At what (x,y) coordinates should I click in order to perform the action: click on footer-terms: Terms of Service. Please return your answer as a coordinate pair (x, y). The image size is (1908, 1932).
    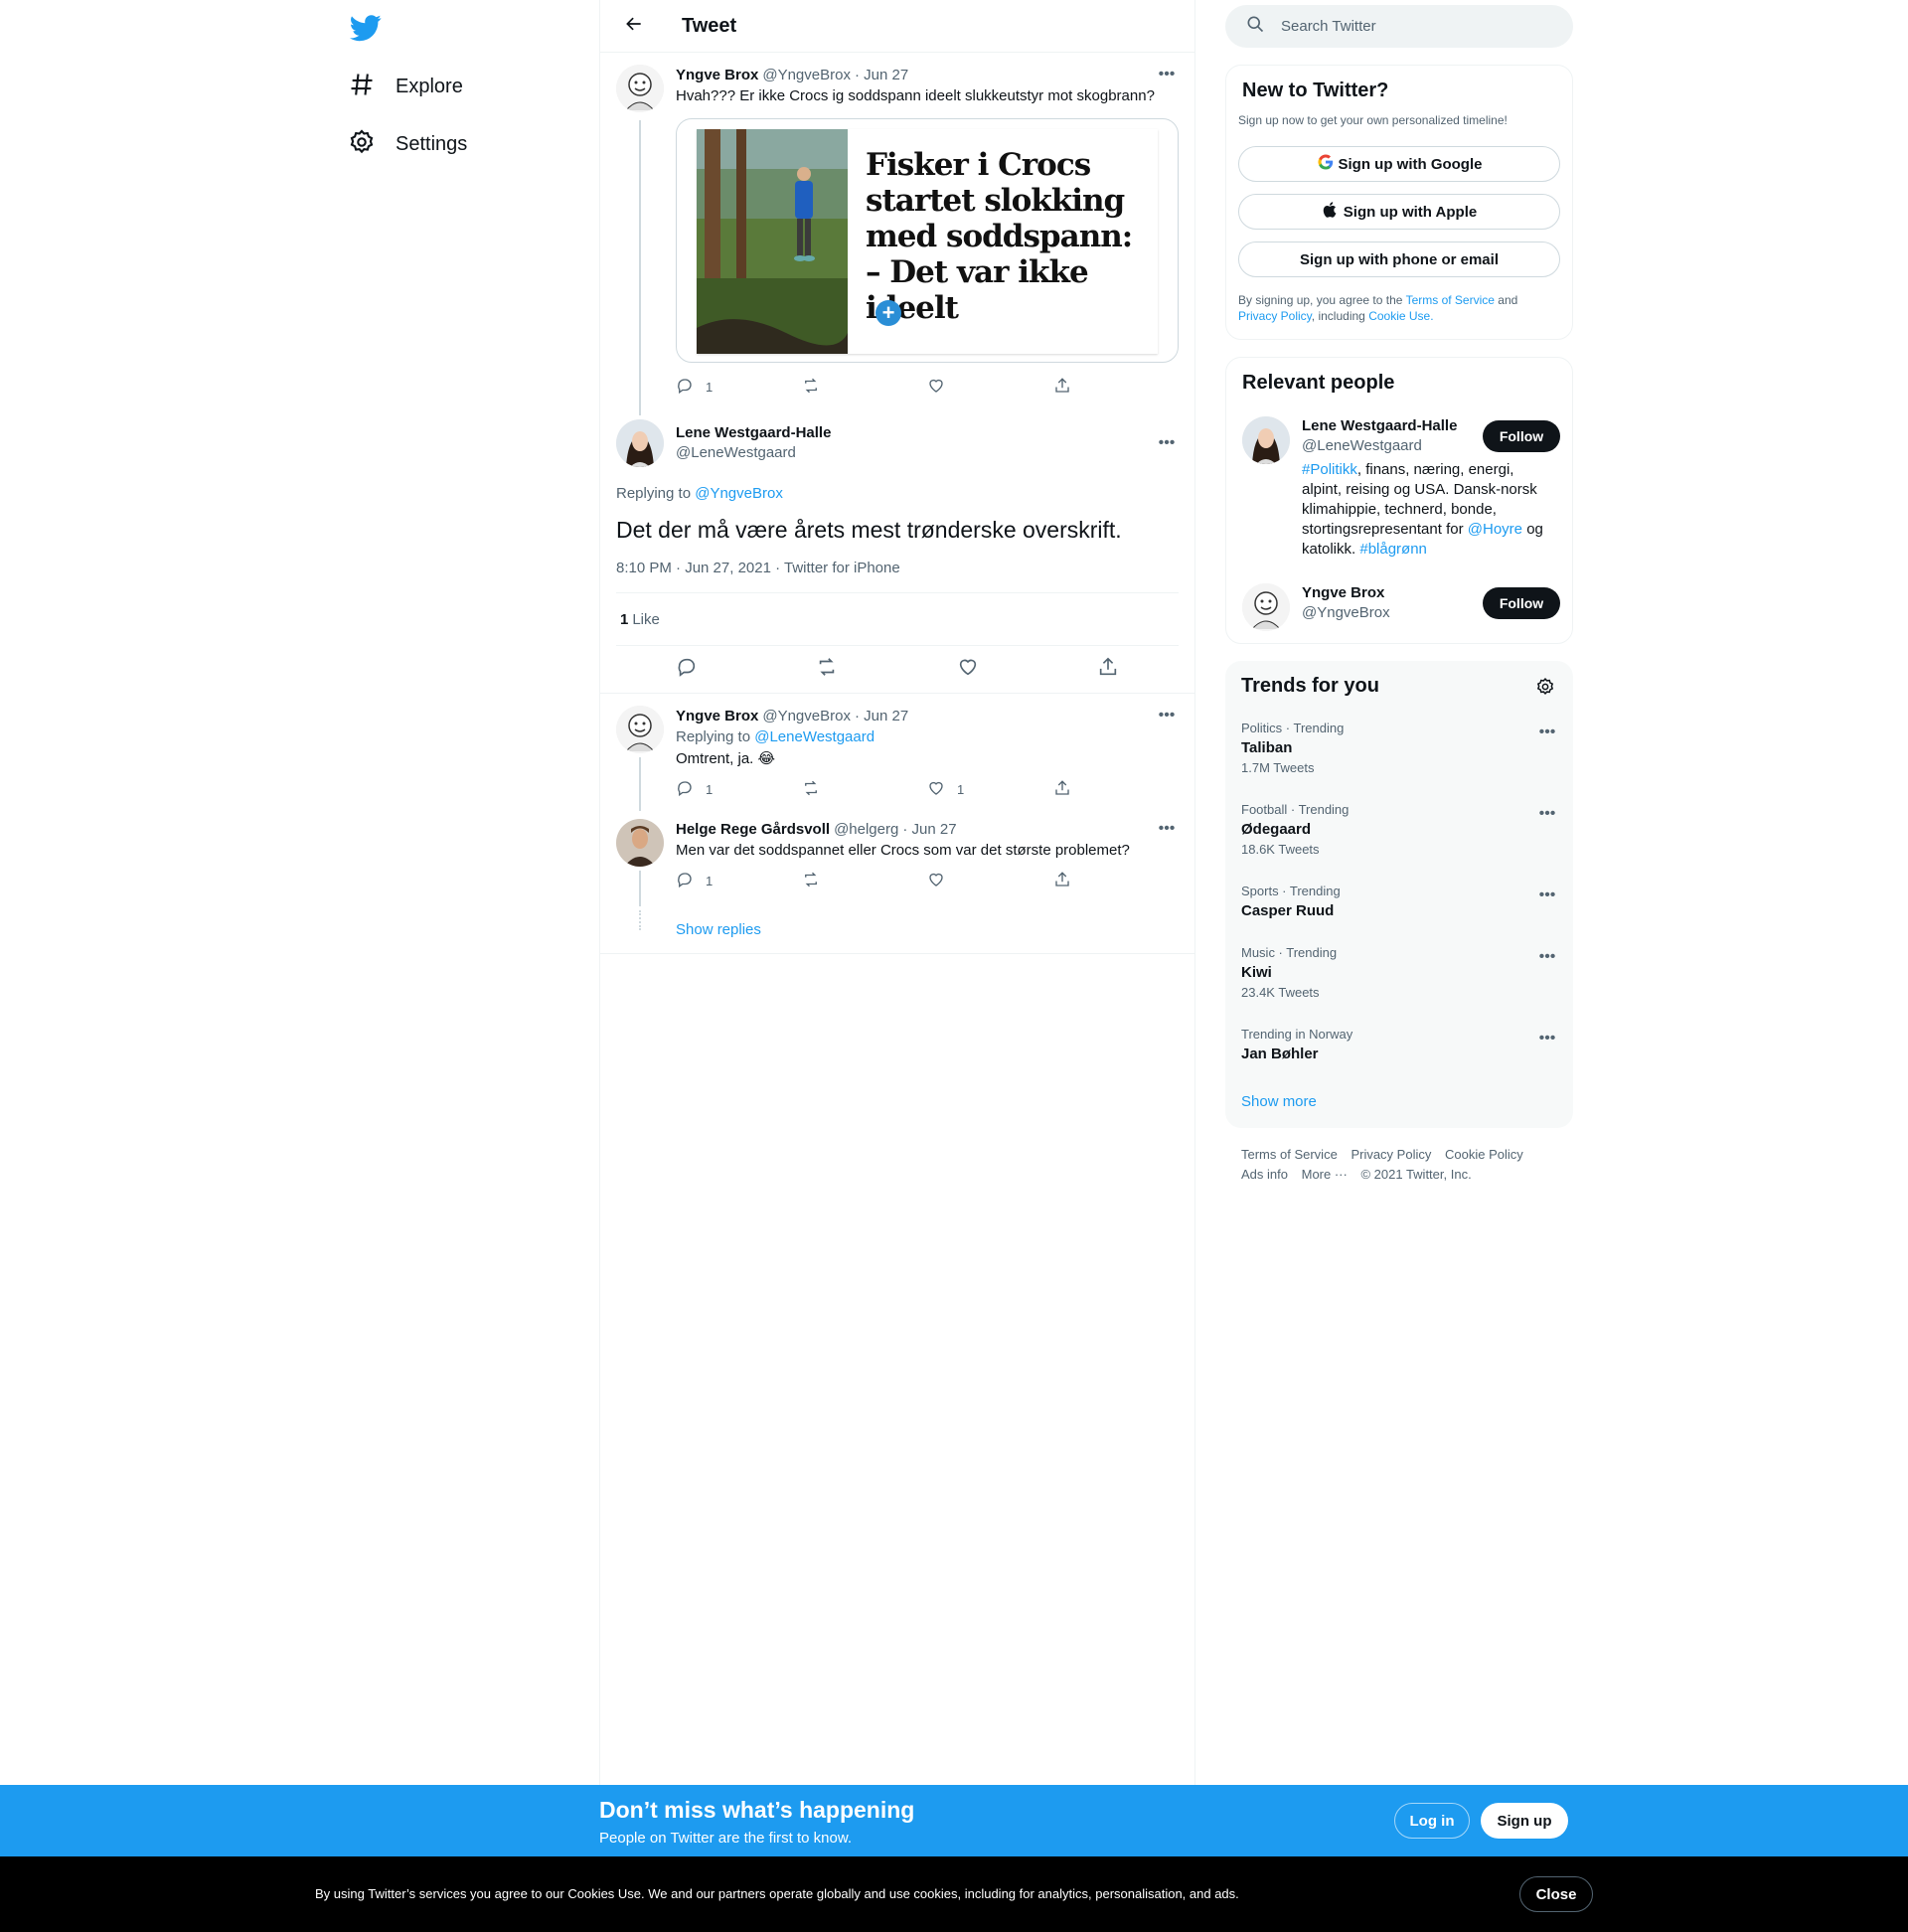
    Looking at the image, I should click on (1289, 1154).